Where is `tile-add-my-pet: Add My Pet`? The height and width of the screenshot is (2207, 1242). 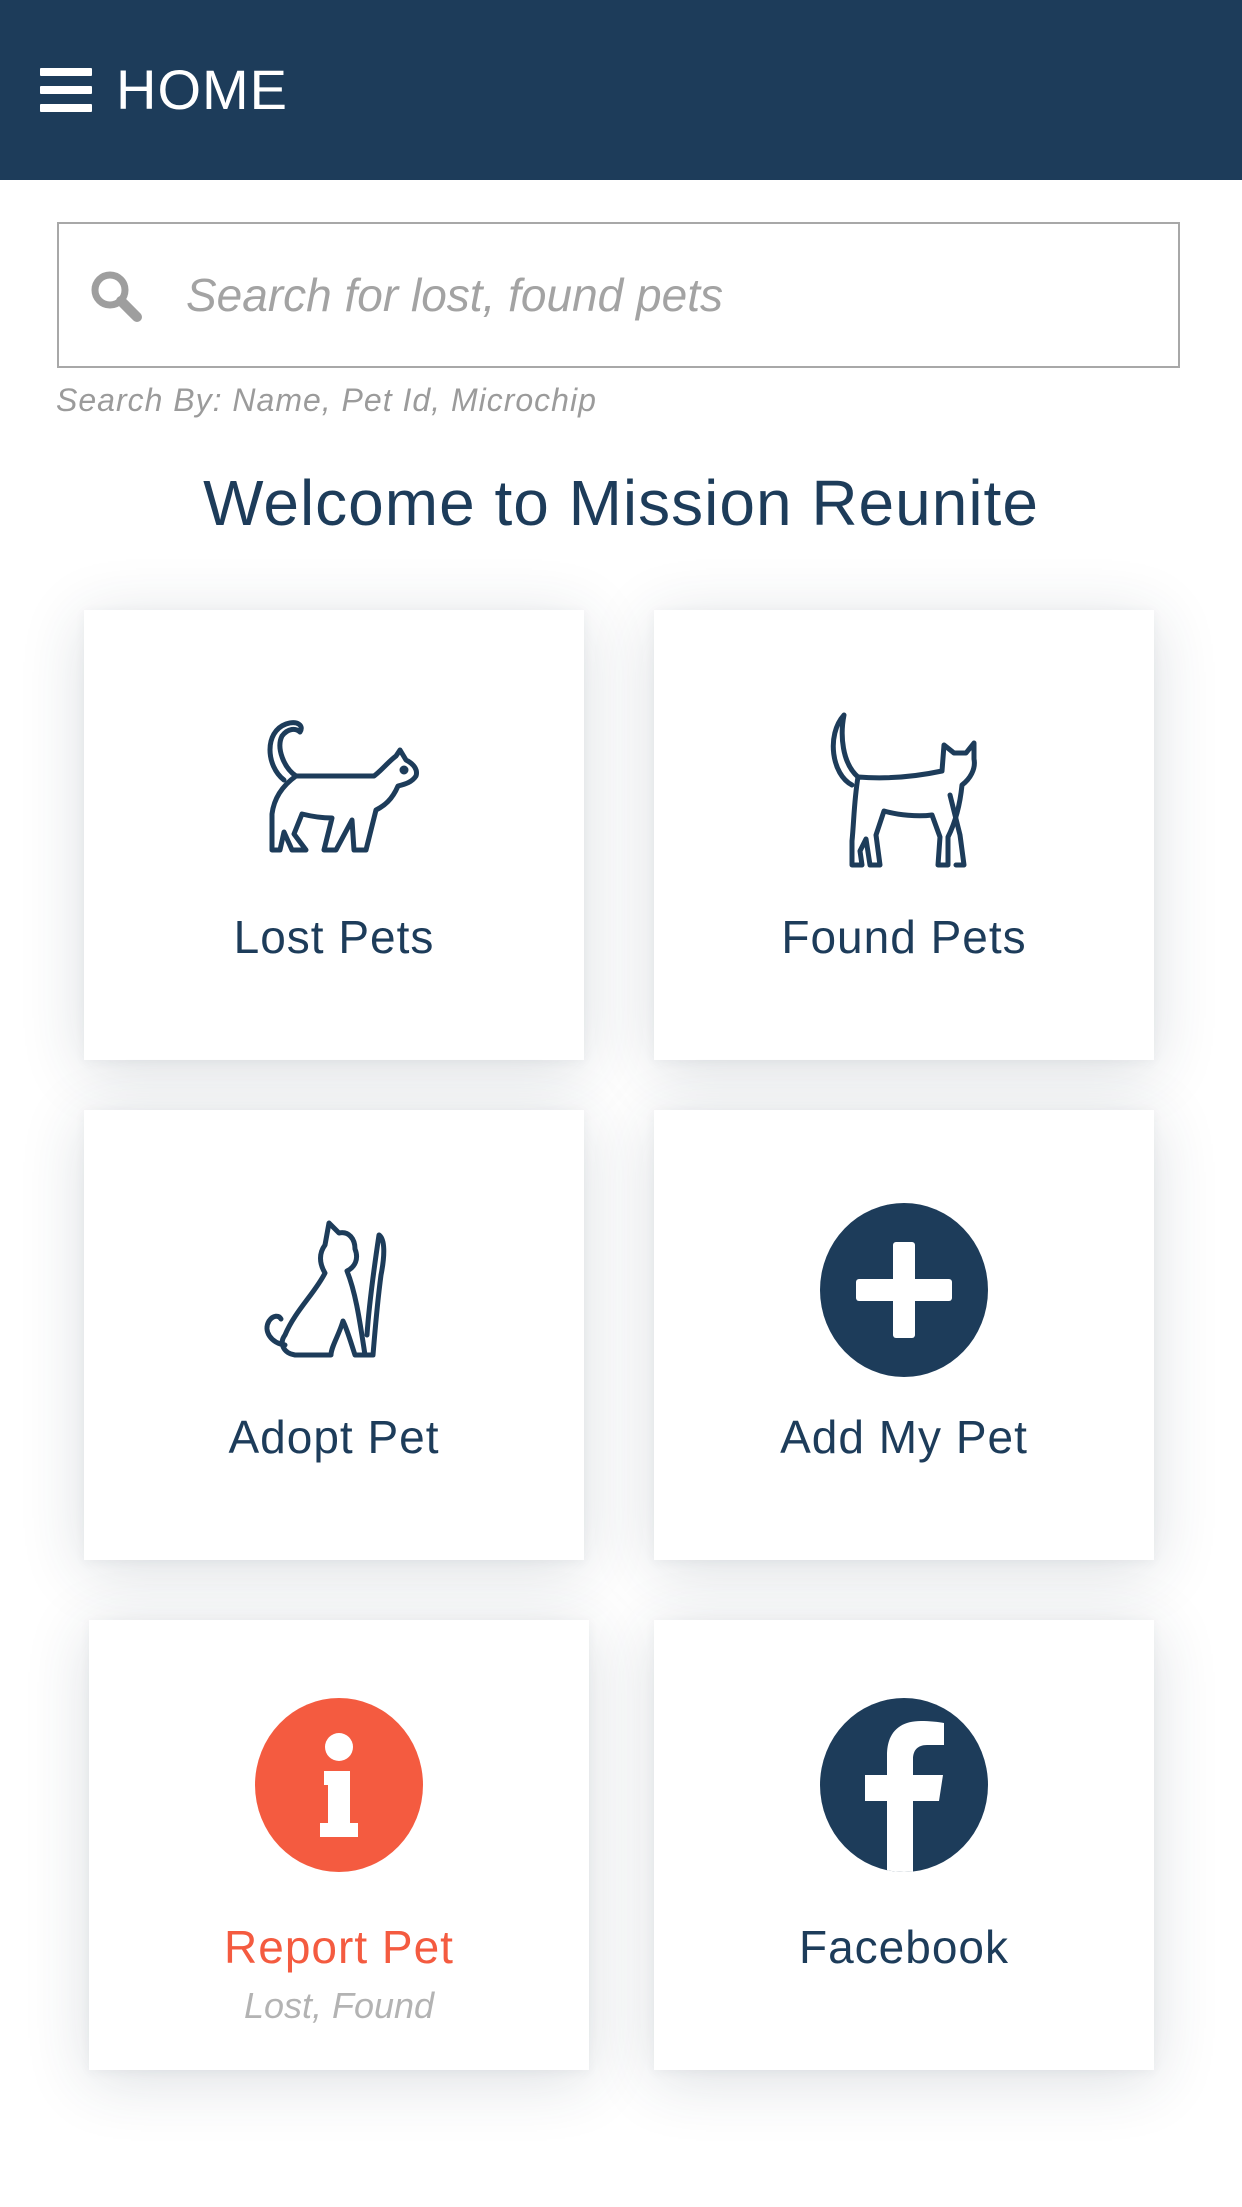 tile-add-my-pet: Add My Pet is located at coordinates (904, 1335).